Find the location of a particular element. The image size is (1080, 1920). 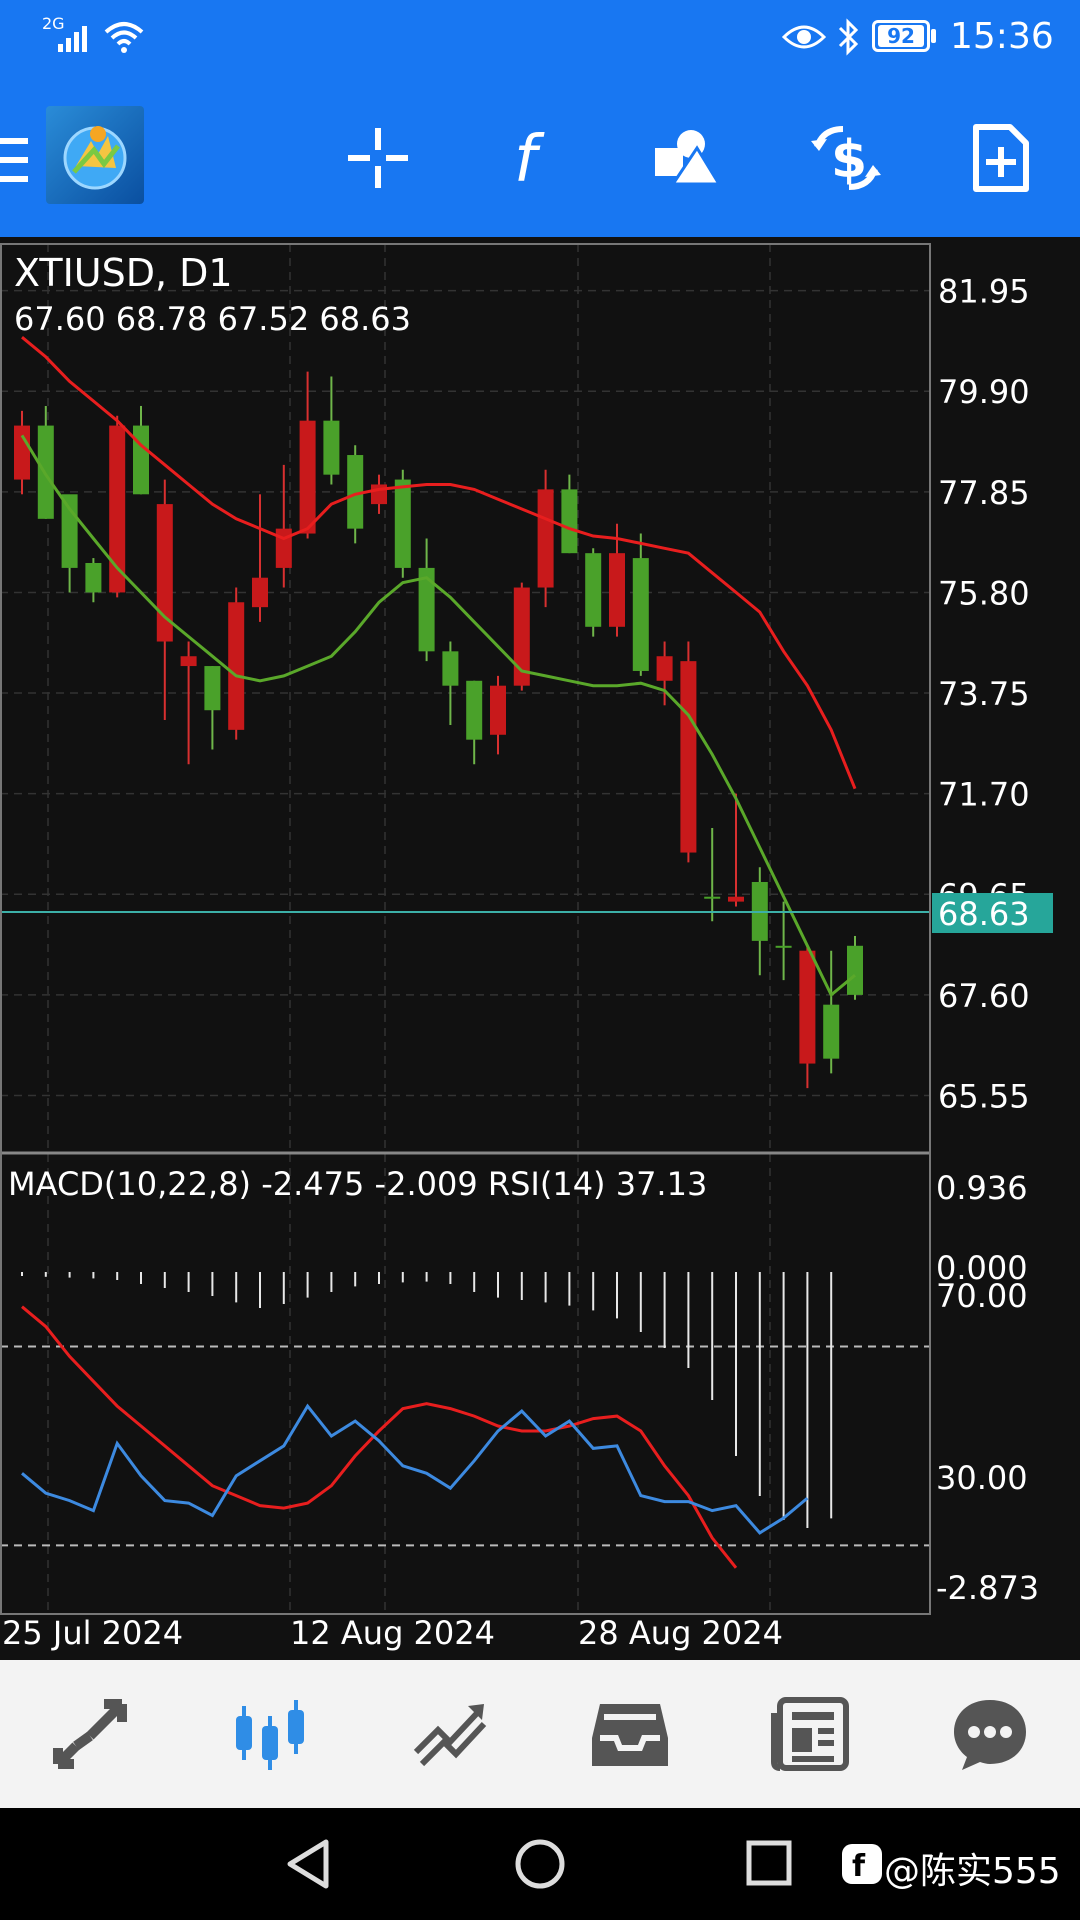

news-icon is located at coordinates (810, 1734).